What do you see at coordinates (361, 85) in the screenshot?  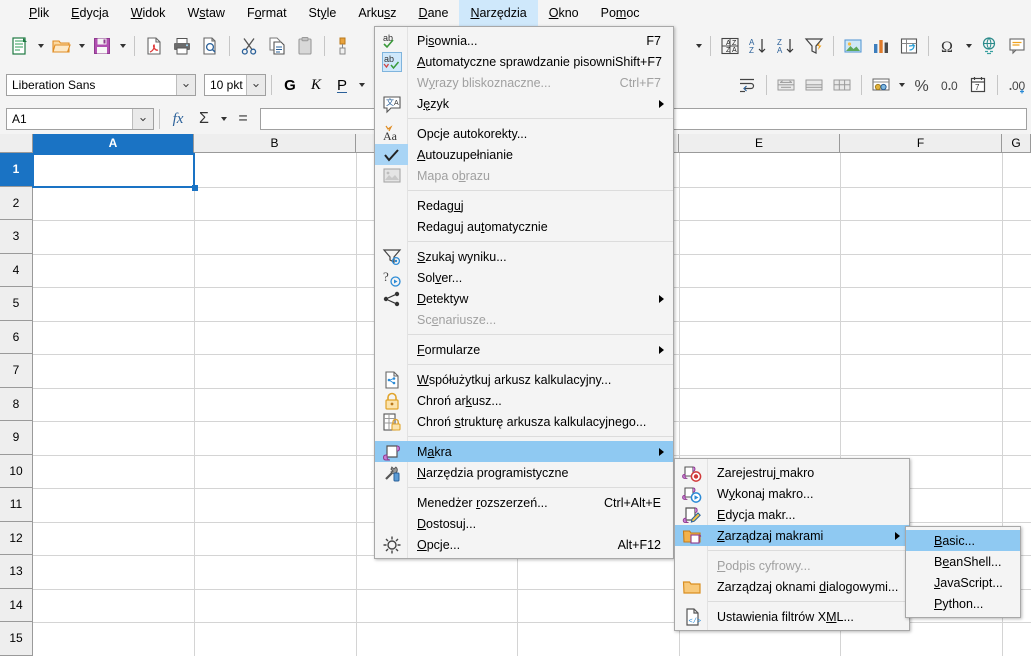 I see `underline-dropdown` at bounding box center [361, 85].